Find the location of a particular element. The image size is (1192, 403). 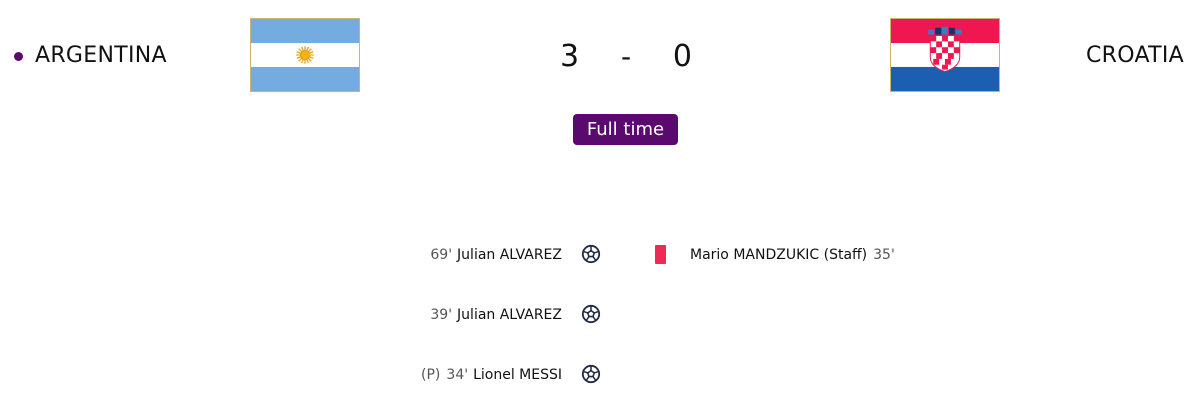

home-goal-event: 69' Julian ALVAREZ is located at coordinates (496, 255).